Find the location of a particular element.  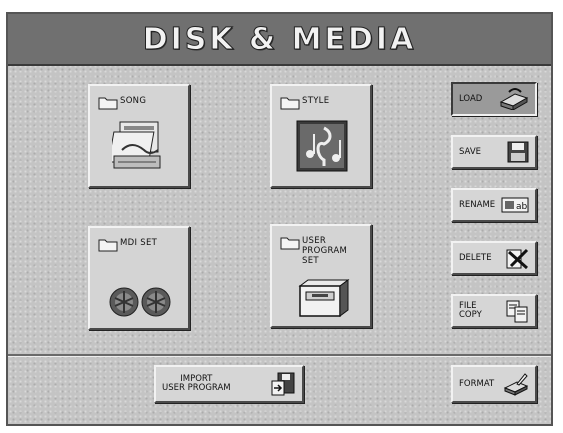

import-user-program-button: IMPORT USER PROGRAM is located at coordinates (229, 384).